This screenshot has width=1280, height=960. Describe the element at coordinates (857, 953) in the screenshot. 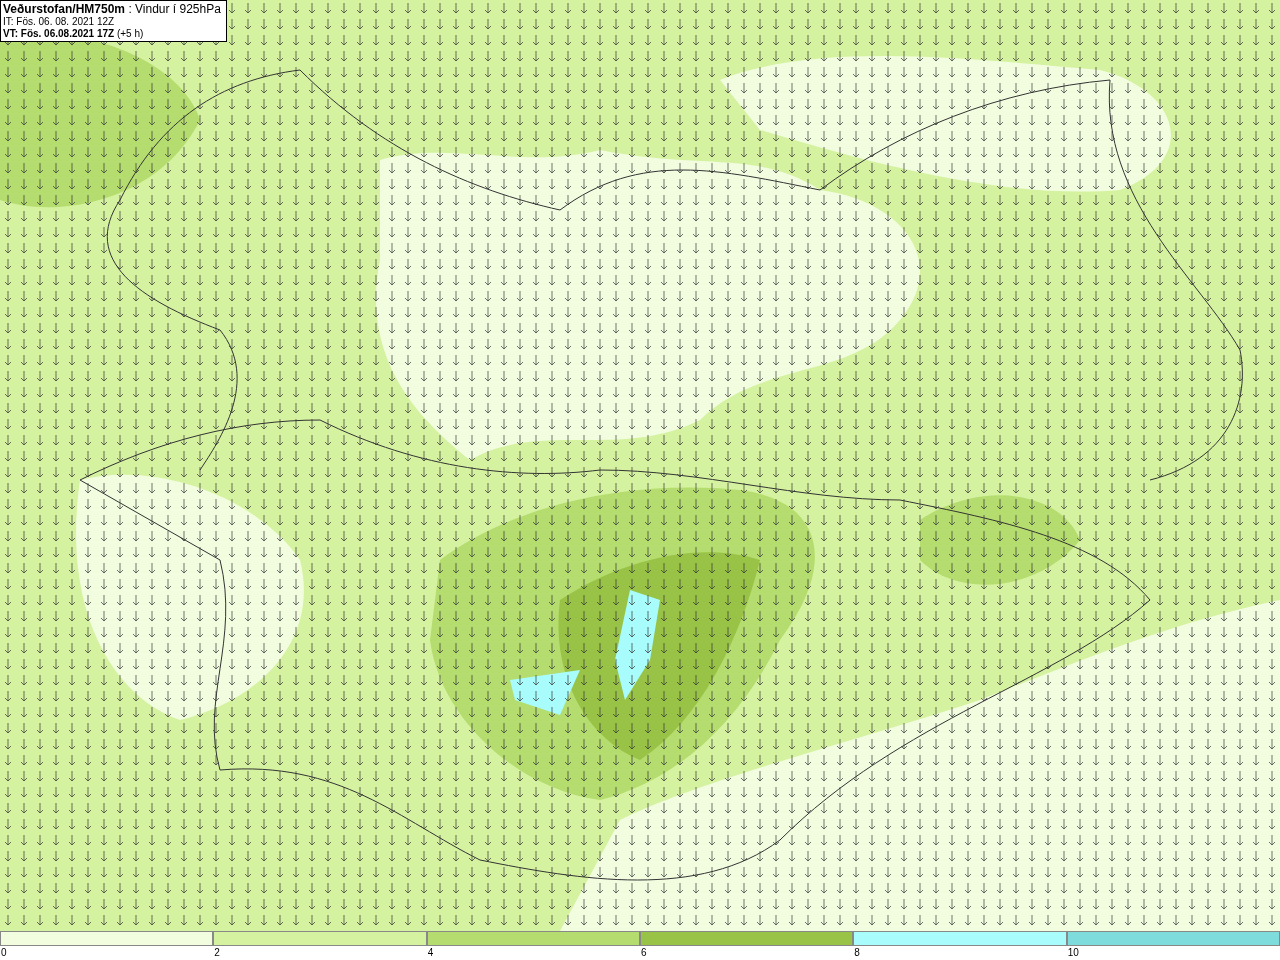

I see `legend-tick-label: 8` at that location.